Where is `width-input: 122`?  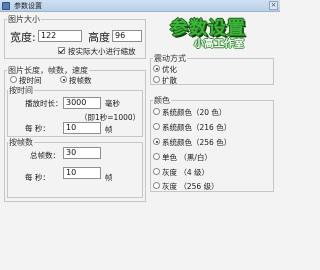
width-input: 122 is located at coordinates (60, 36).